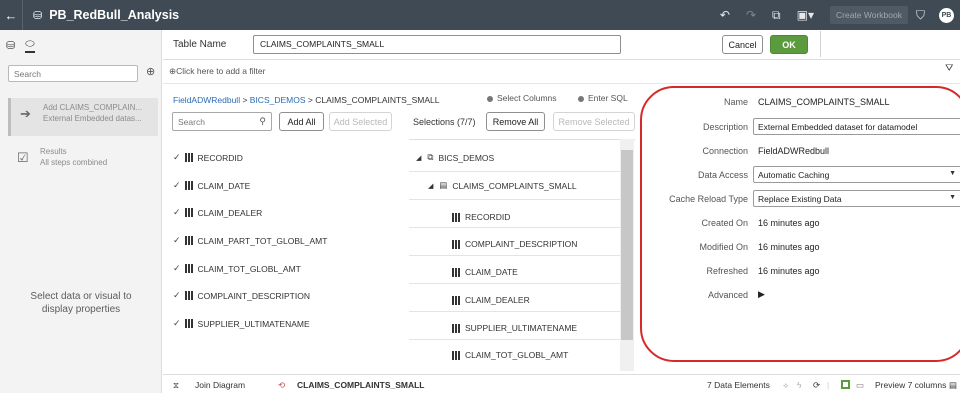  I want to click on join-diagram-icon: ⧖, so click(176, 385).